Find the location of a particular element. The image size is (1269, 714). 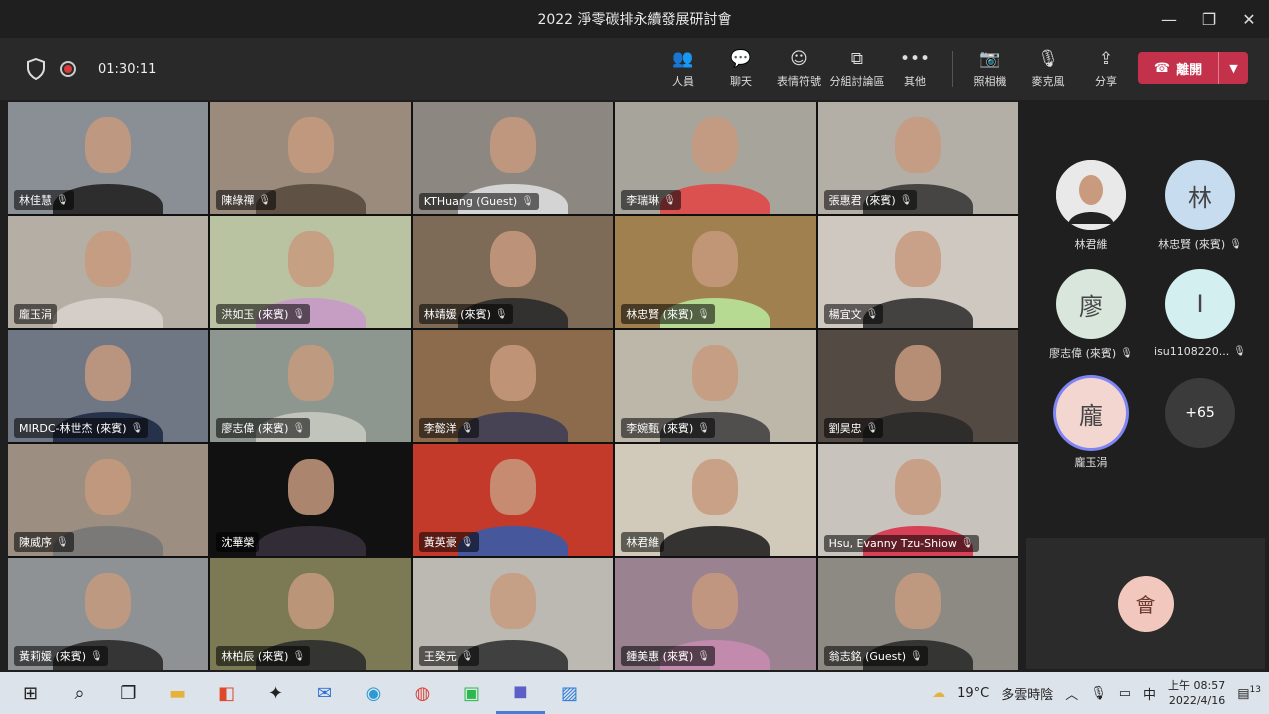

leave-button: ☎ 離開 ▼ is located at coordinates (1193, 68).